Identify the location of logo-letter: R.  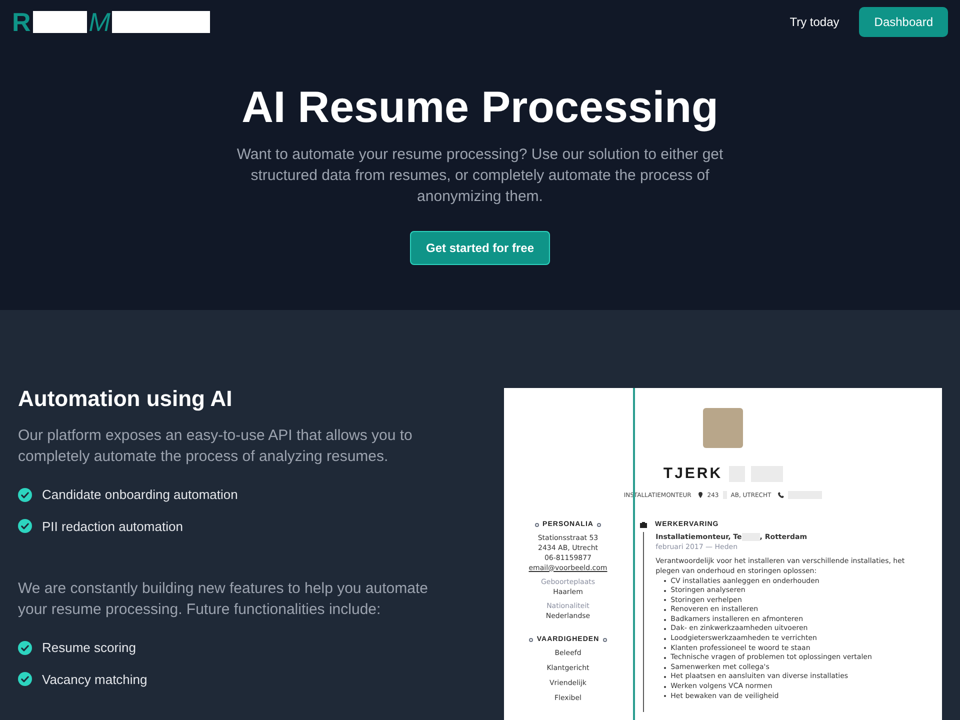
(21, 22).